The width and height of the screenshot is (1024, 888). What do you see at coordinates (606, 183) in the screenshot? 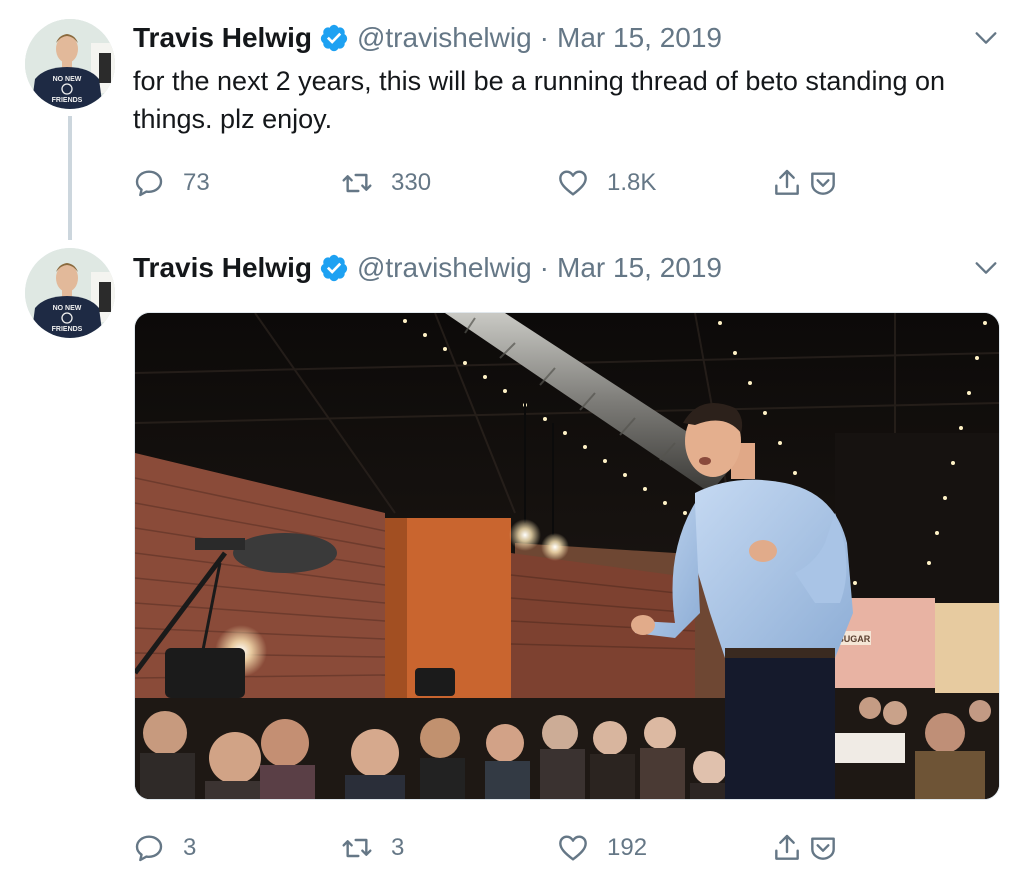
I see `like-button: 1.8K` at bounding box center [606, 183].